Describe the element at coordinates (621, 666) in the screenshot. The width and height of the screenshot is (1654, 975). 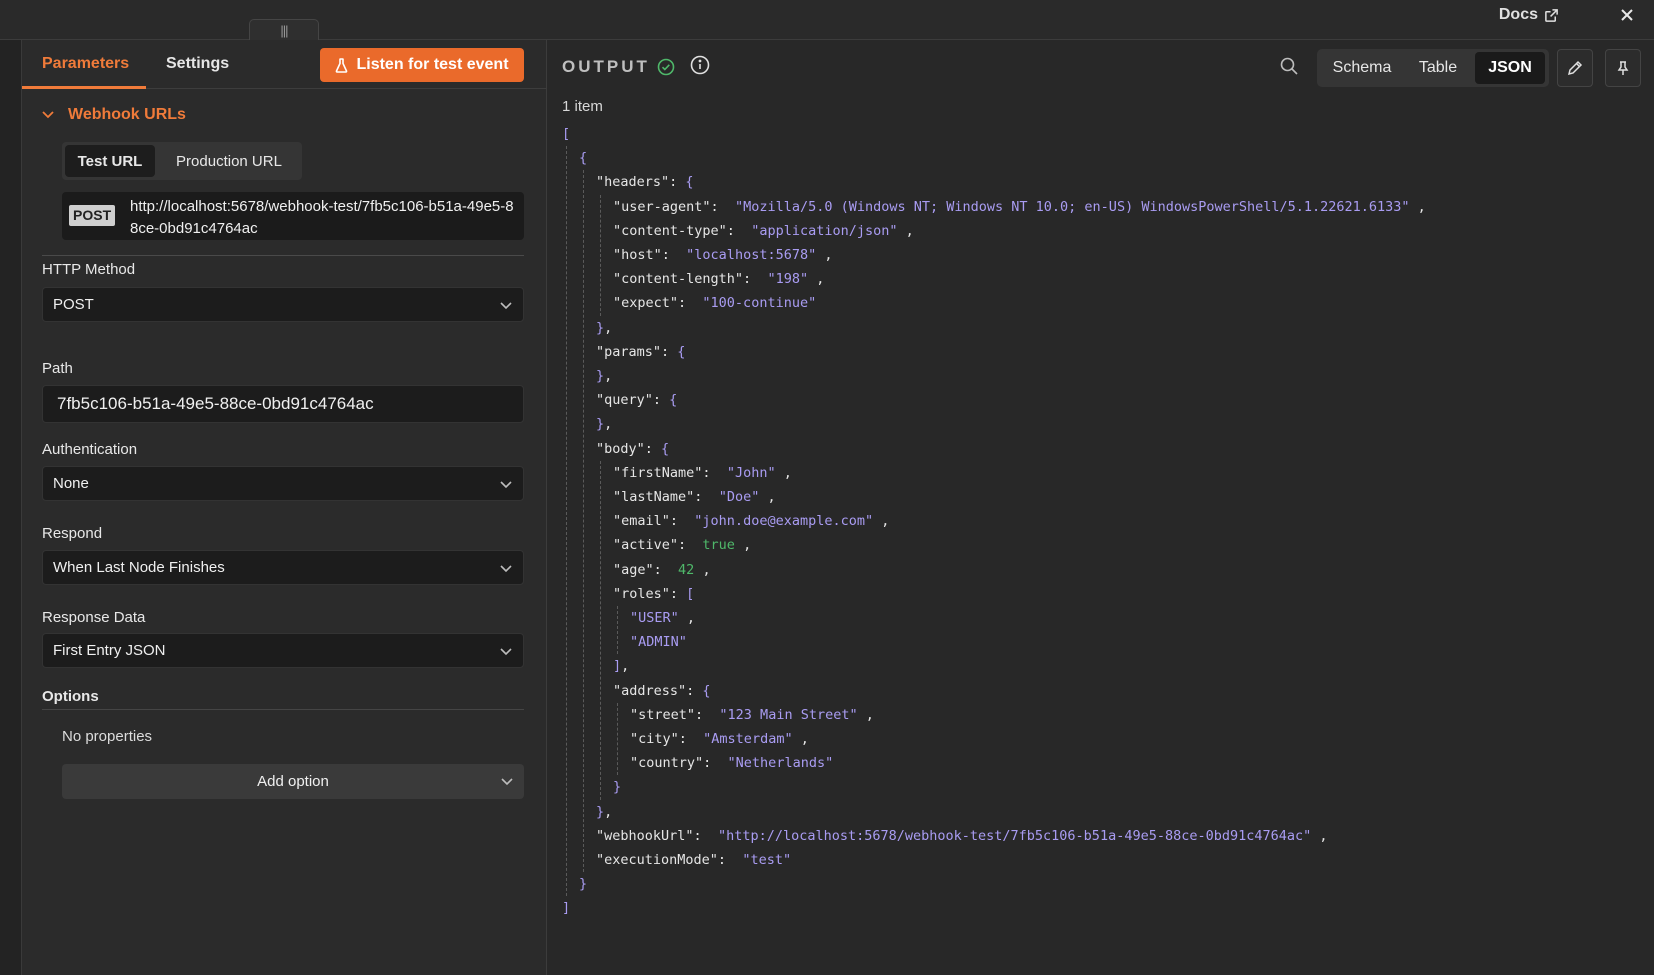
I see `json-line: ],` at that location.